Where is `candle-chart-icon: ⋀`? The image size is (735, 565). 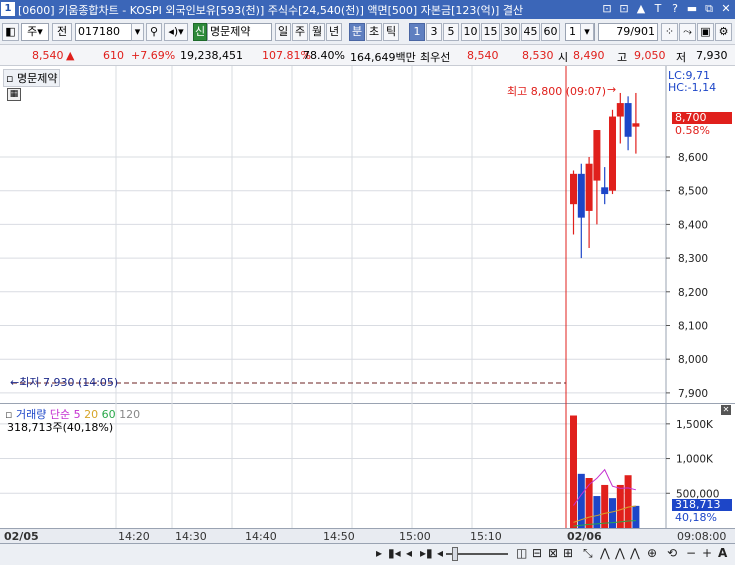 candle-chart-icon: ⋀ is located at coordinates (620, 553).